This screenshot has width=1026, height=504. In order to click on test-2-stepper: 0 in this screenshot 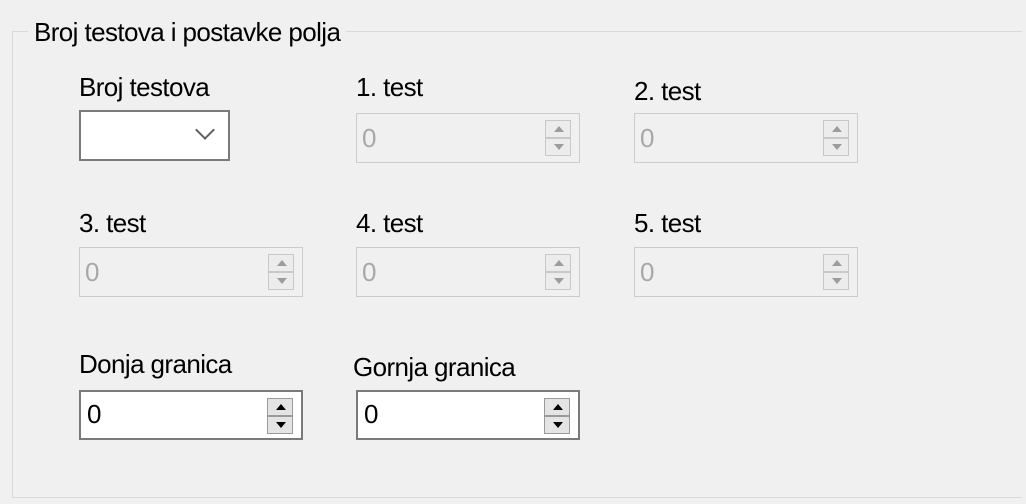, I will do `click(746, 138)`.